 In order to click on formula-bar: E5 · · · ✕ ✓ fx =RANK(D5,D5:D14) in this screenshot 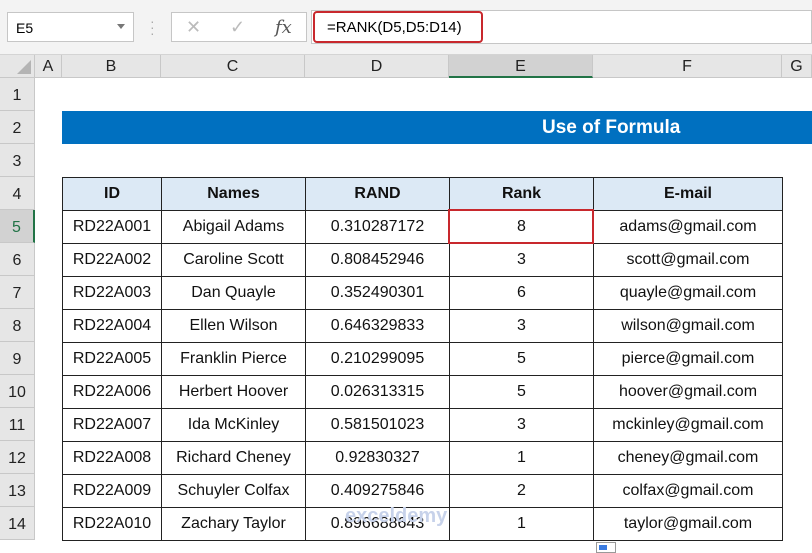, I will do `click(406, 27)`.